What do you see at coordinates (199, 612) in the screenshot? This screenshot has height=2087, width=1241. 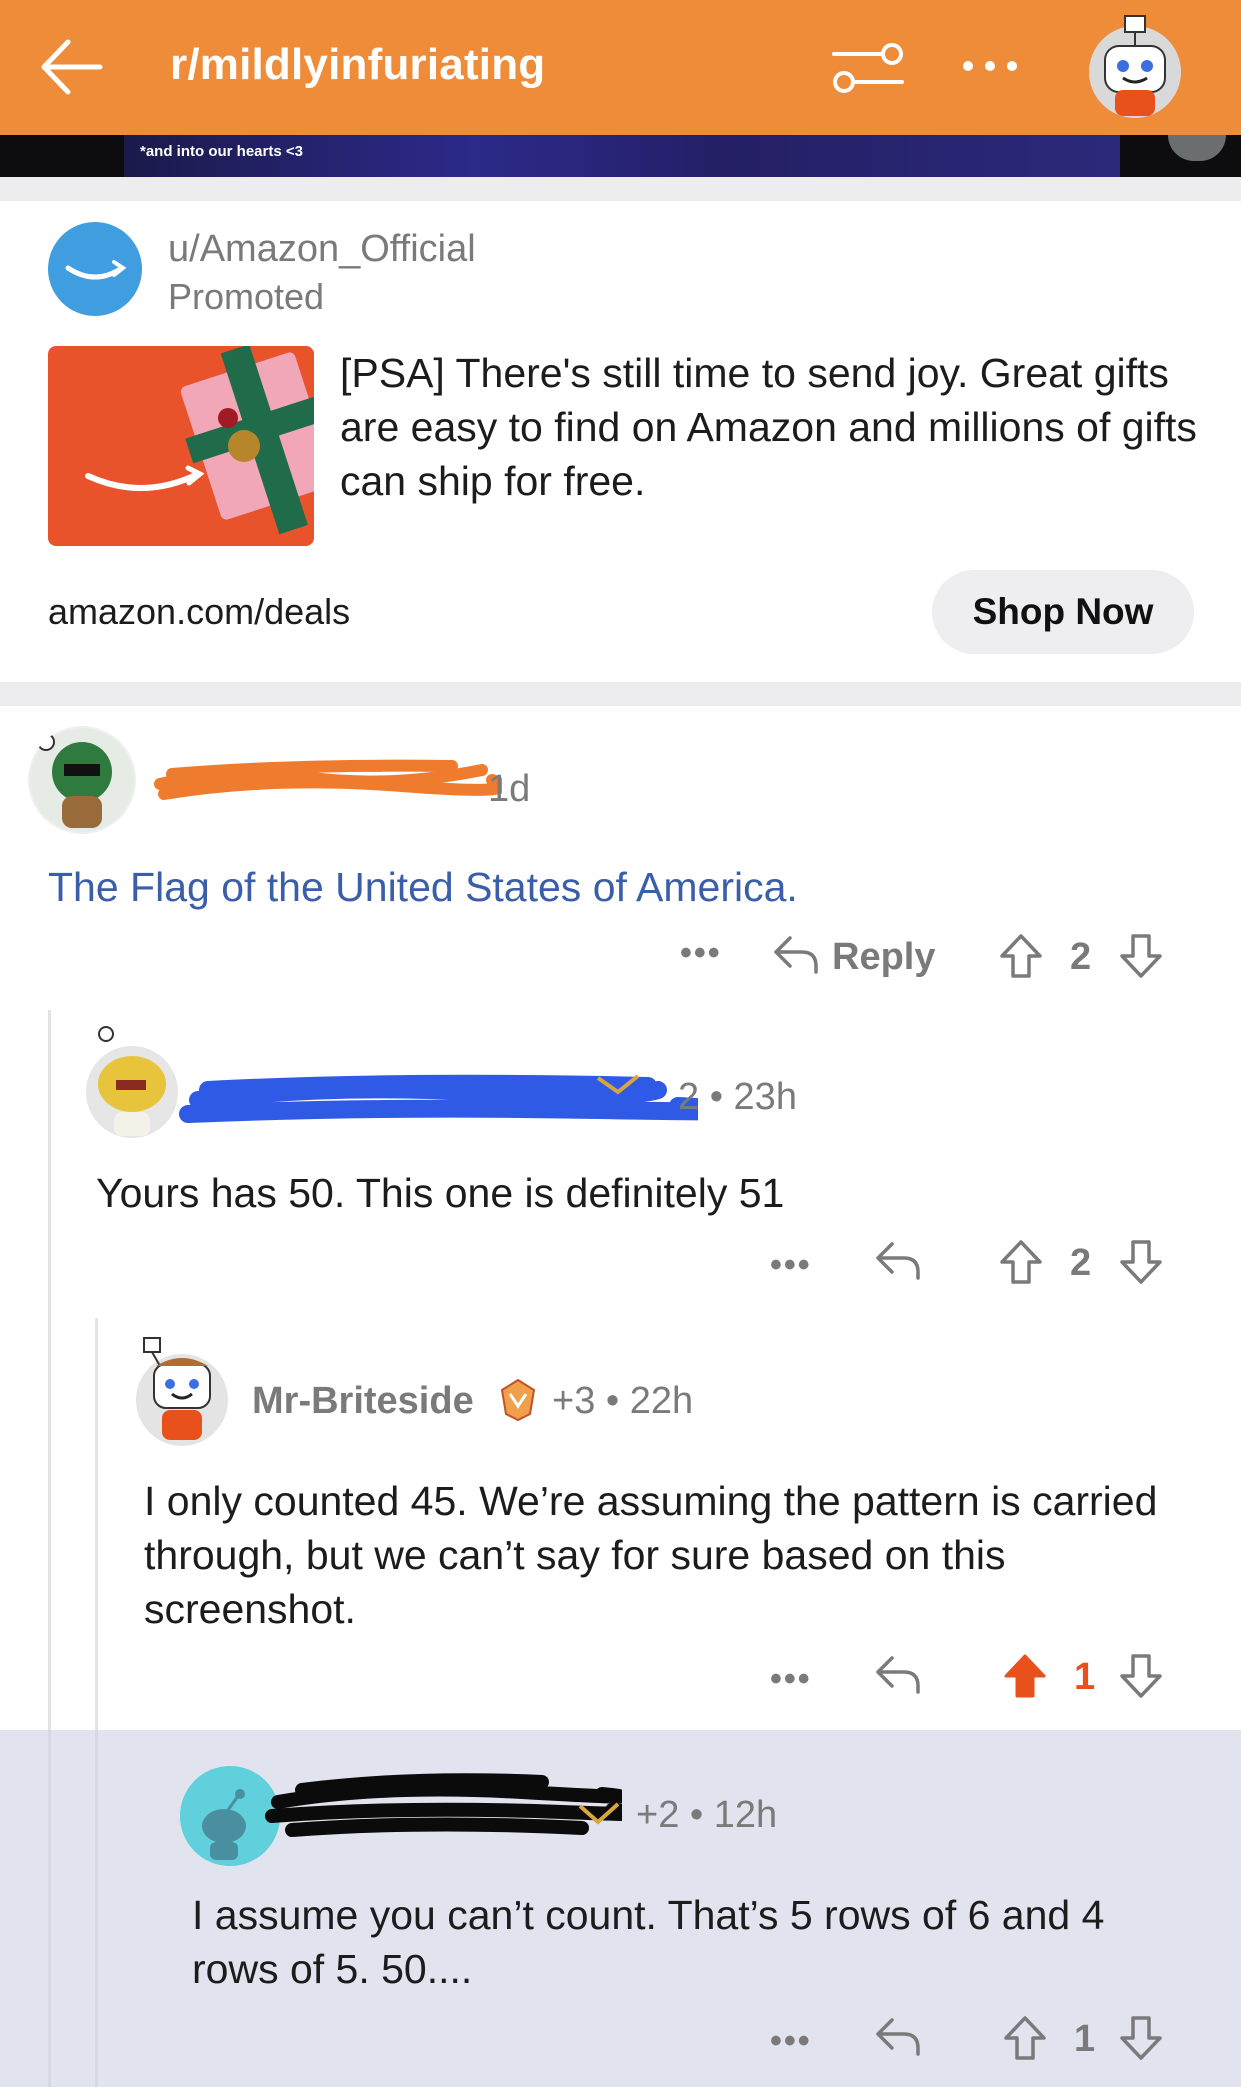 I see `ad-url: amazon.com/deals` at bounding box center [199, 612].